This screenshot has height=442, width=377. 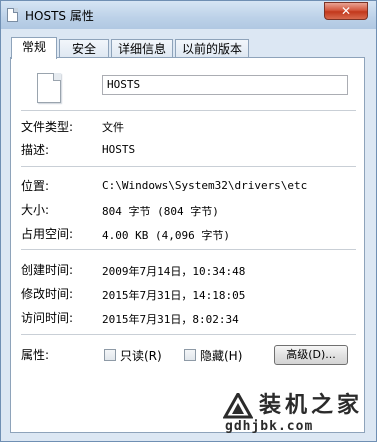 I want to click on tab-strip: 常规 安全 详细信息 以前的版本, so click(x=190, y=48).